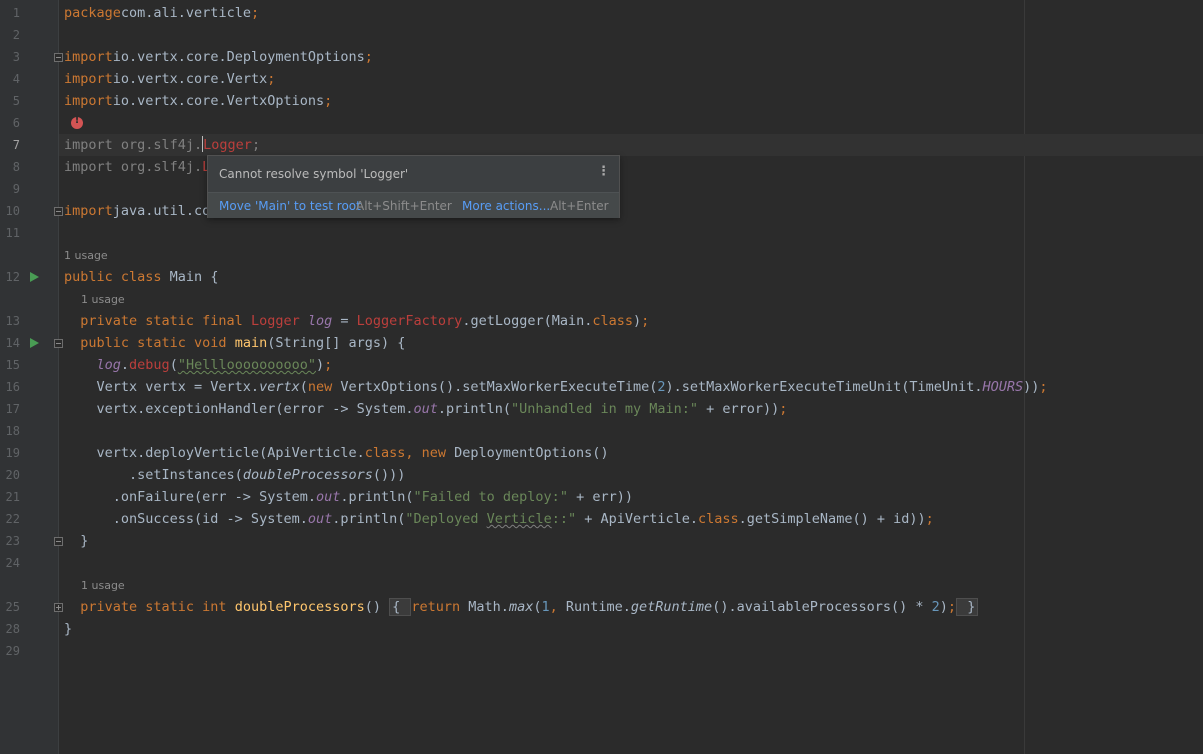 The height and width of the screenshot is (754, 1203). What do you see at coordinates (10, 79) in the screenshot?
I see `line-number: 4` at bounding box center [10, 79].